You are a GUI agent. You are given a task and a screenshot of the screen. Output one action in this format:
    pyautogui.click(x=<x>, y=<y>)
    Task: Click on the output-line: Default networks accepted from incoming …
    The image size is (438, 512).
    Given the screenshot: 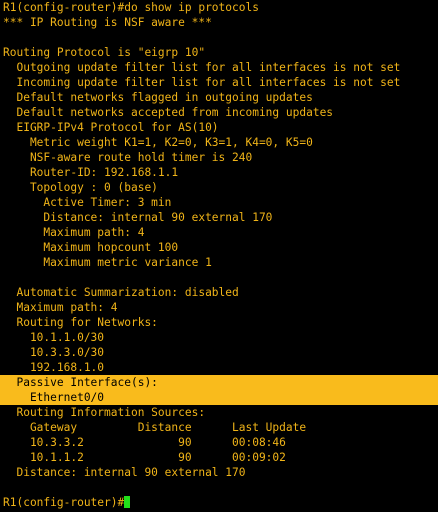 What is the action you would take?
    pyautogui.click(x=168, y=112)
    